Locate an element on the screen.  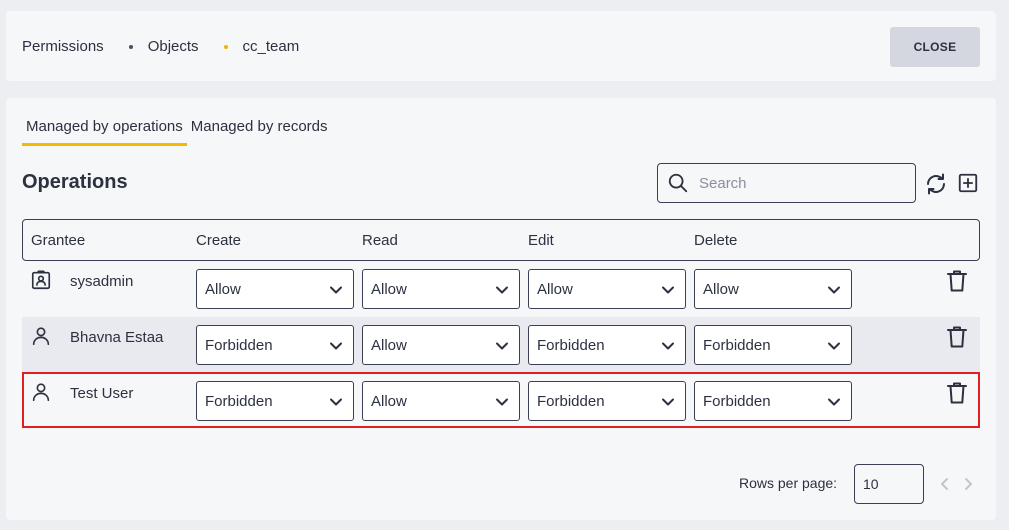
breadcrumb-separator is located at coordinates (130, 46).